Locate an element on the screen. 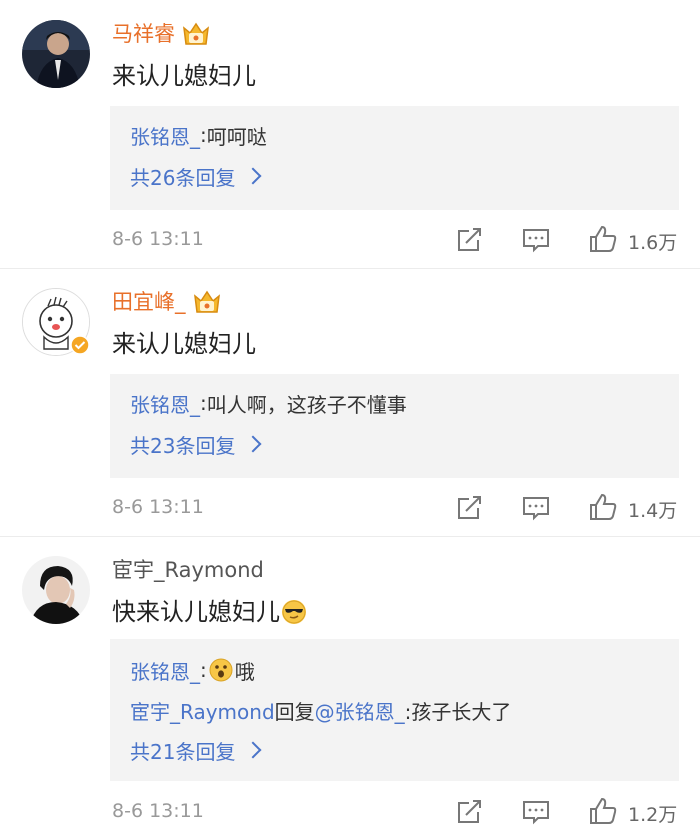  username: 田宜峰_ is located at coordinates (167, 302).